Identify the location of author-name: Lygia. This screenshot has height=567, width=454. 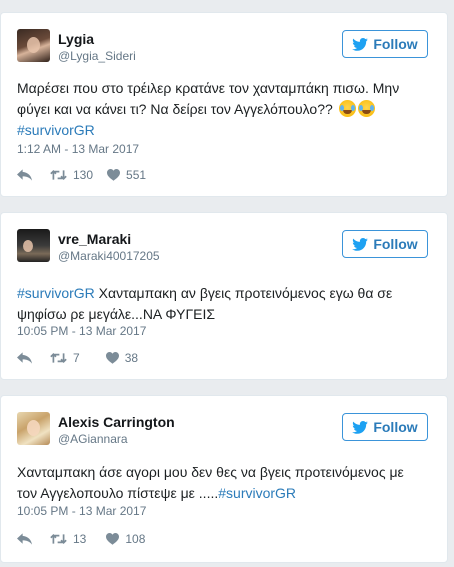
(76, 39).